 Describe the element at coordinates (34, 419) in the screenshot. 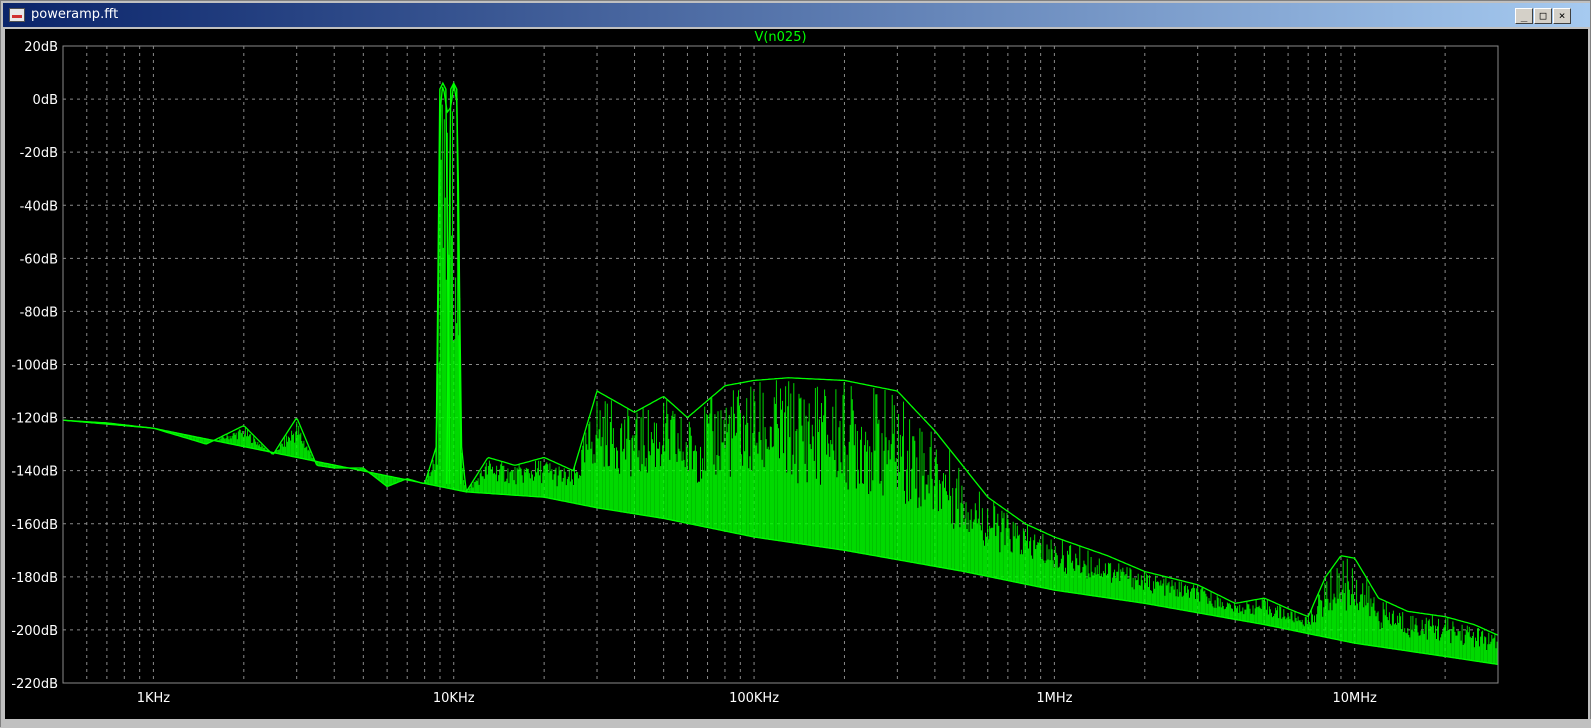

I see `y-tick-label: -120dB` at that location.